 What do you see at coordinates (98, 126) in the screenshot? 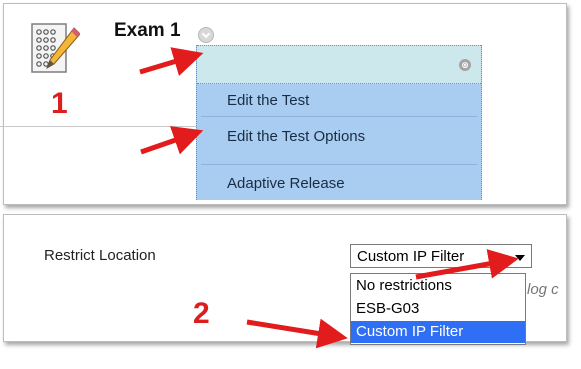
I see `divider` at bounding box center [98, 126].